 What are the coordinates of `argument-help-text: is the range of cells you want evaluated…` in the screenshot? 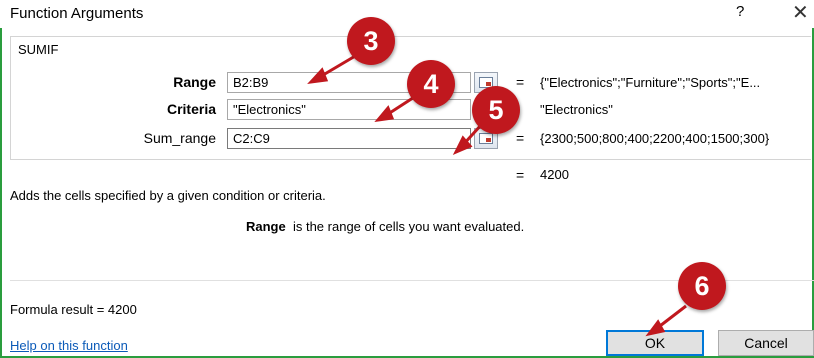 It's located at (408, 226).